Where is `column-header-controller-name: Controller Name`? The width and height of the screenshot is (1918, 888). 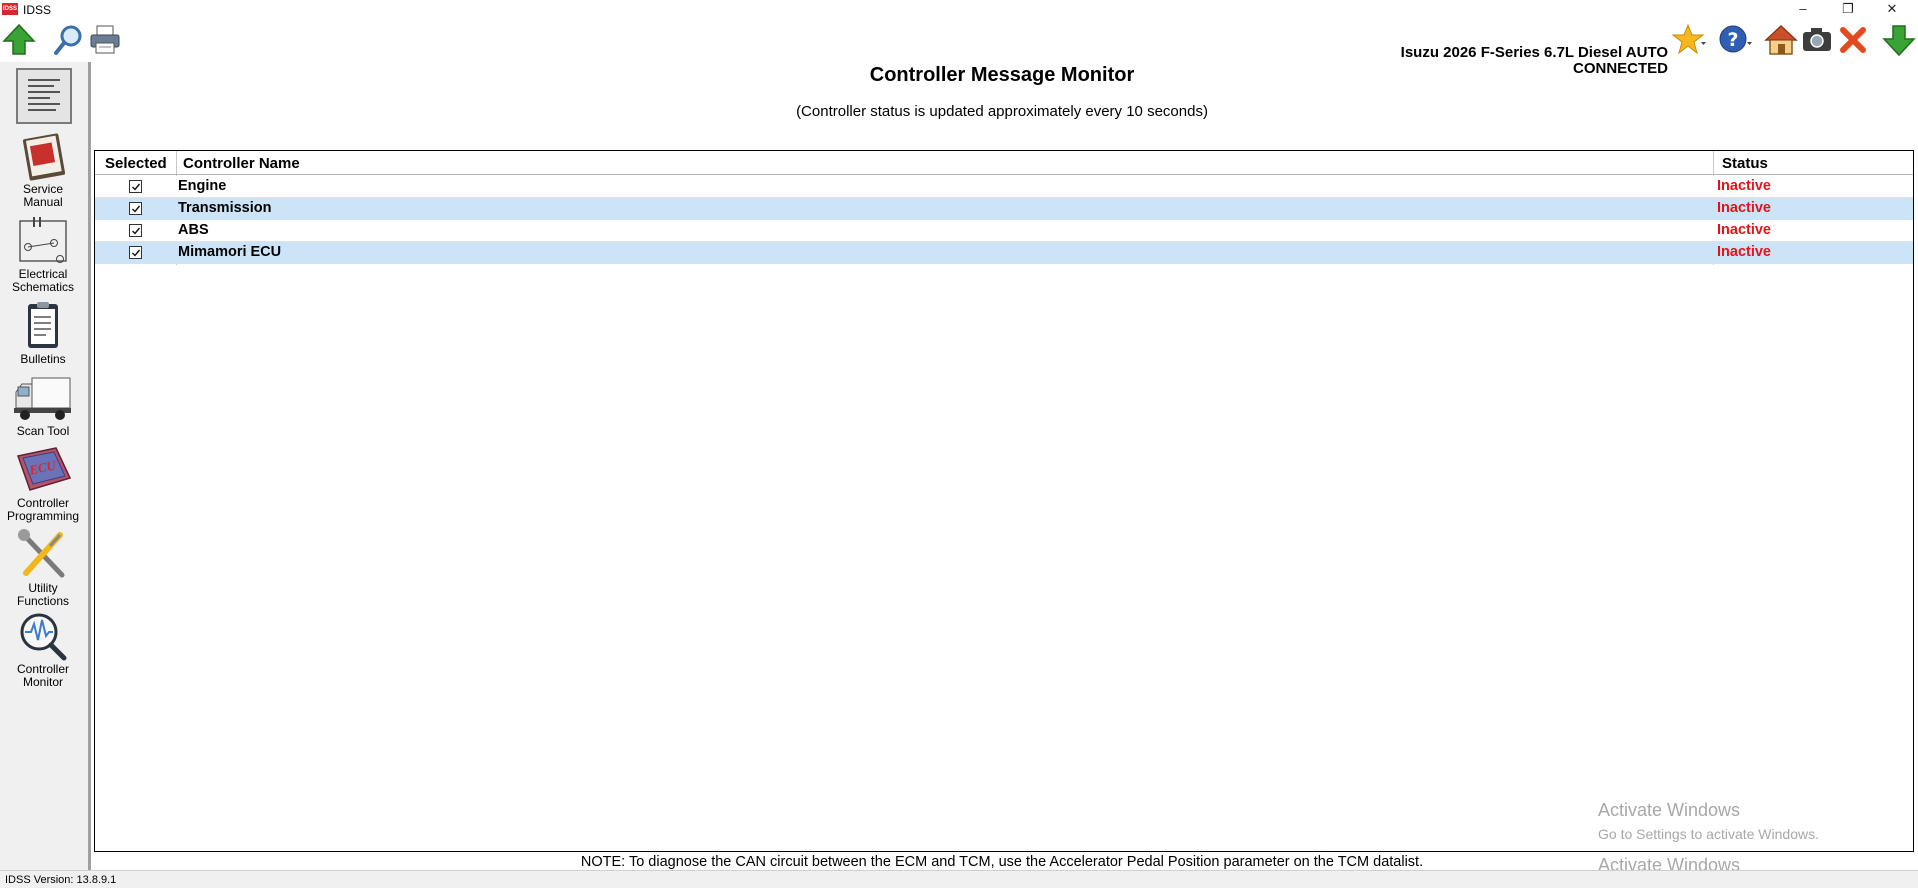
column-header-controller-name: Controller Name is located at coordinates (241, 163).